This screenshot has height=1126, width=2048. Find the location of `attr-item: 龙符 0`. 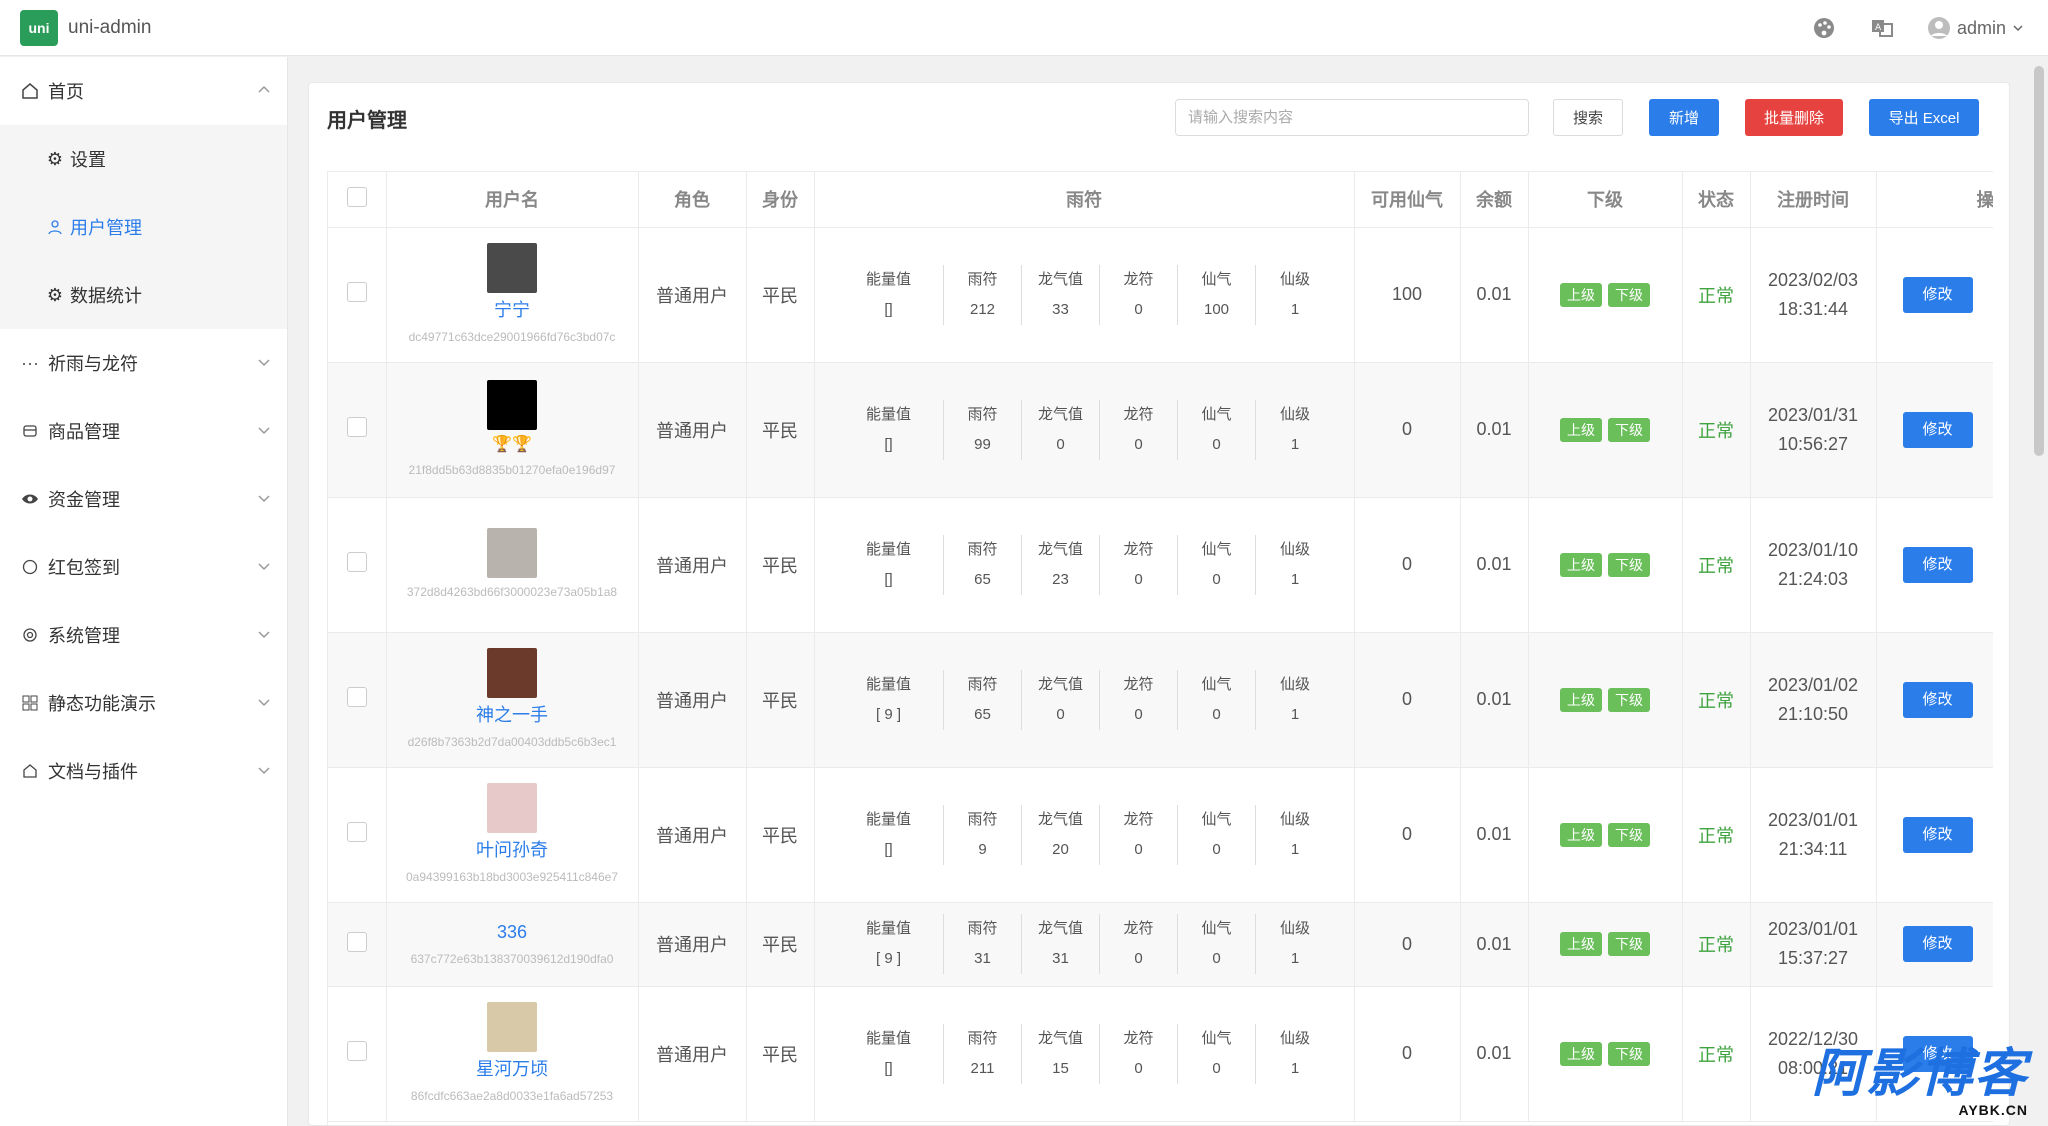

attr-item: 龙符 0 is located at coordinates (1139, 834).